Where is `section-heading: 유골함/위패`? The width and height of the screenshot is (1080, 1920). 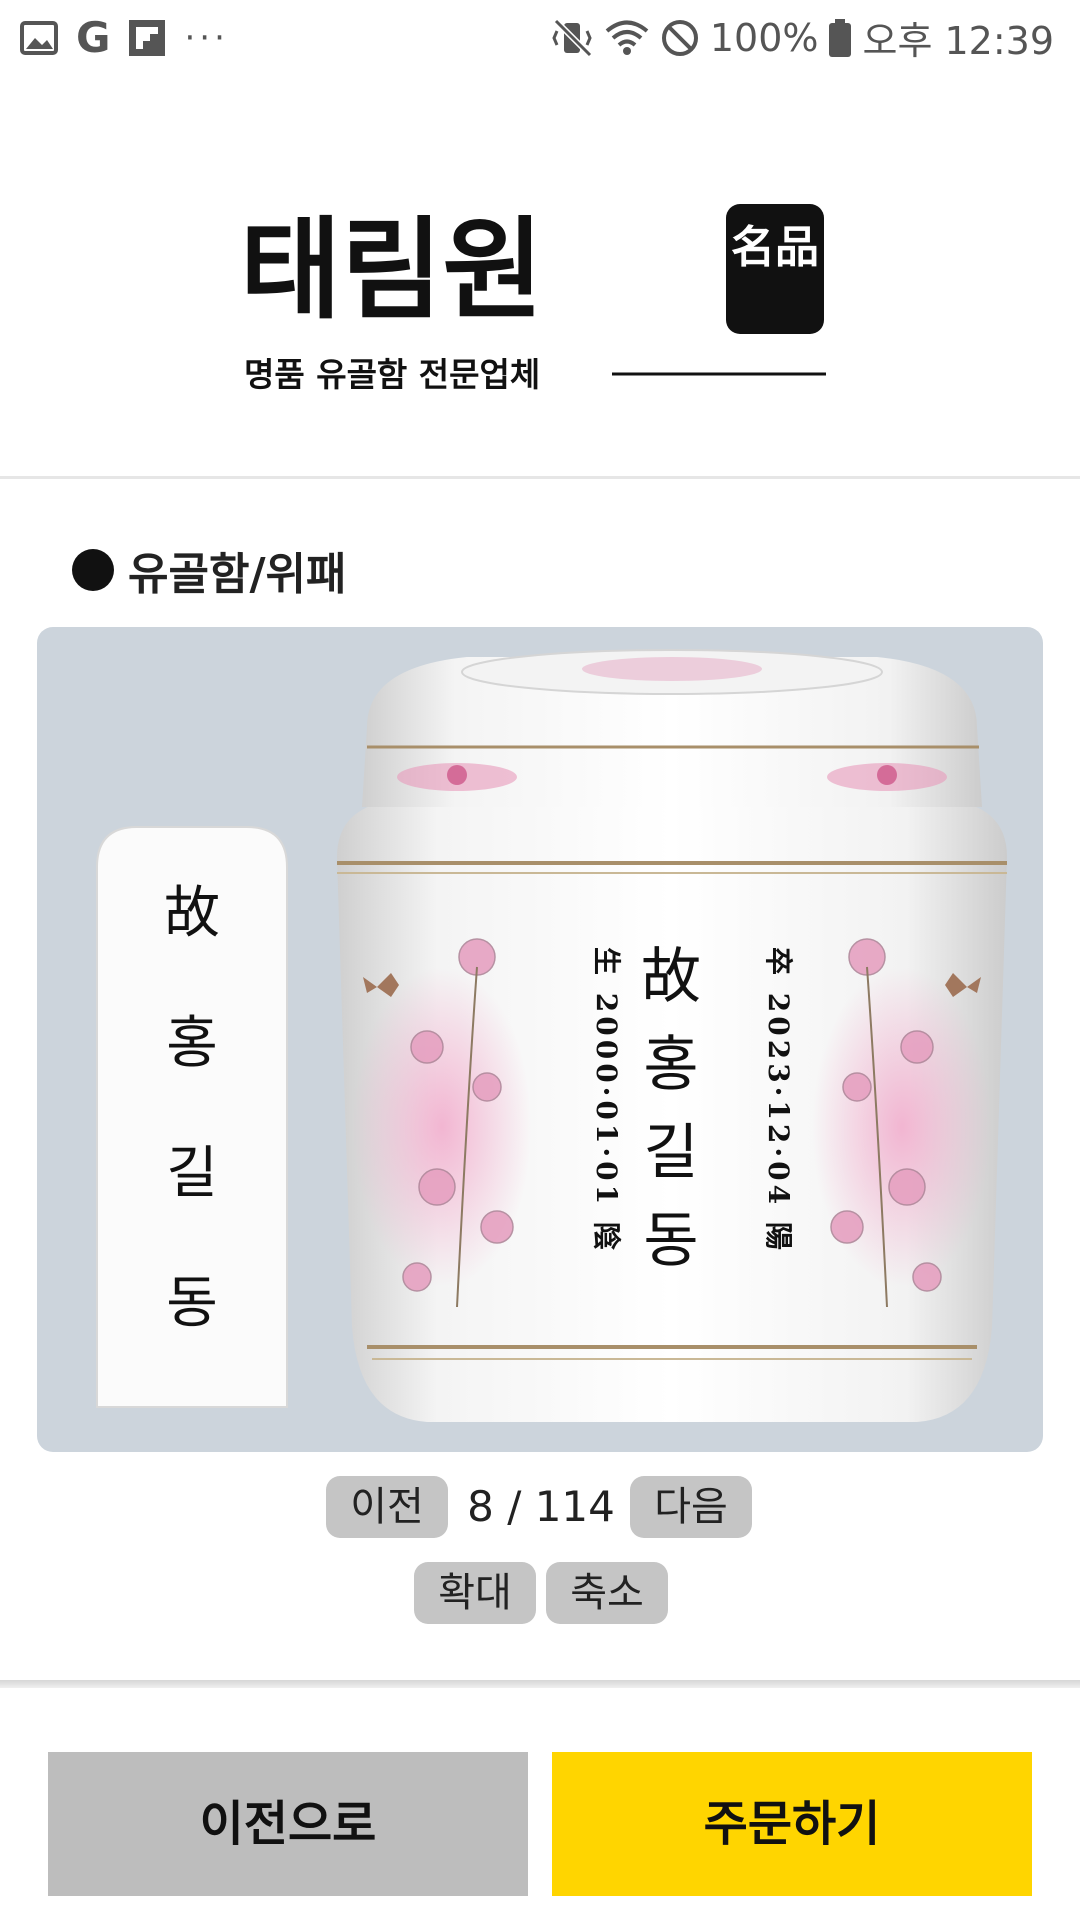
section-heading: 유골함/위패 is located at coordinates (209, 570).